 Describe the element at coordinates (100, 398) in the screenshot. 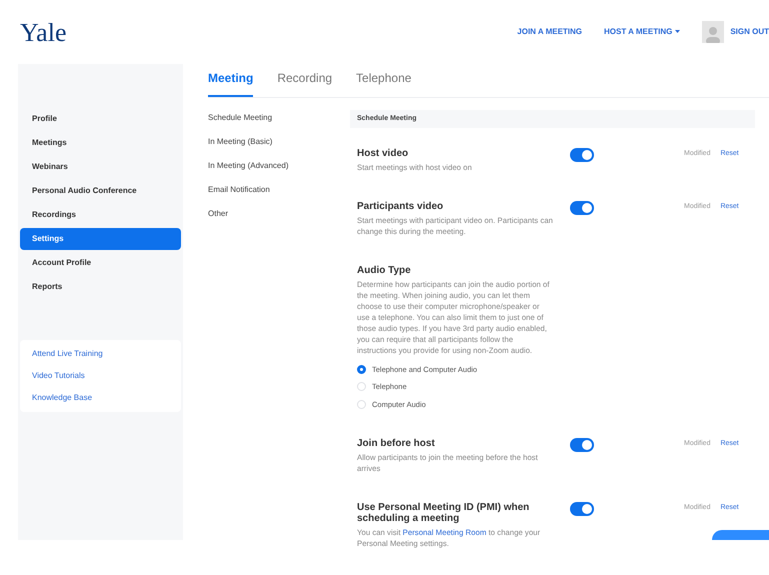

I see `help-link: Knowledge Base` at that location.